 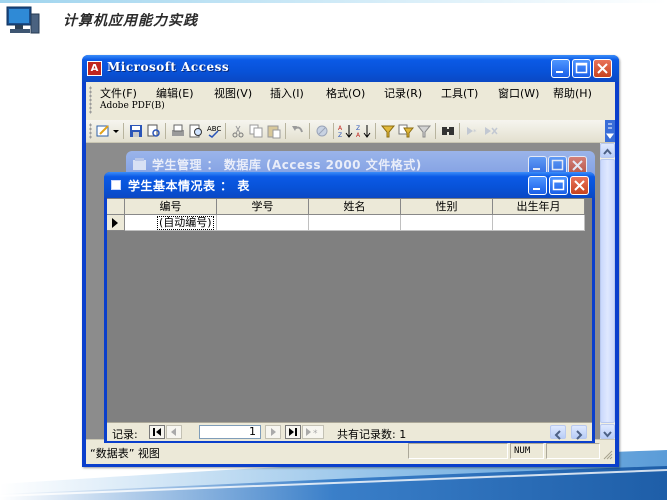 I want to click on menu-help: 帮助(H), so click(x=572, y=93).